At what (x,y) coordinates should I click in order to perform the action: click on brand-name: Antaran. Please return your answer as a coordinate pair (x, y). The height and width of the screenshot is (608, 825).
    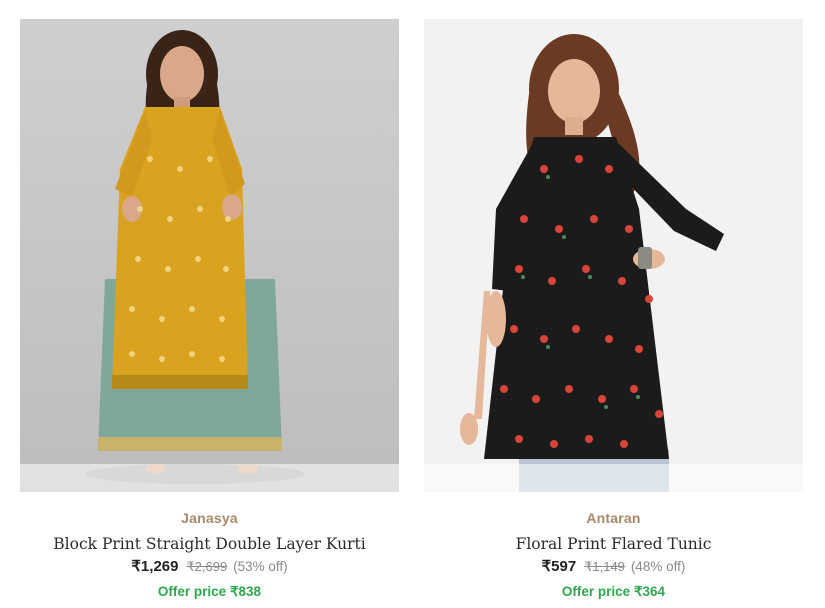
    Looking at the image, I should click on (613, 518).